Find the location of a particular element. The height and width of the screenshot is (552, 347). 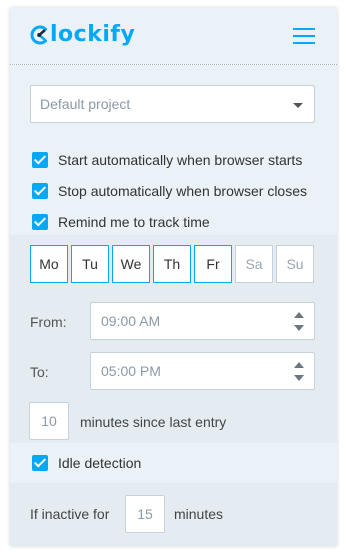

day-toggle-sa: Sa is located at coordinates (254, 264).